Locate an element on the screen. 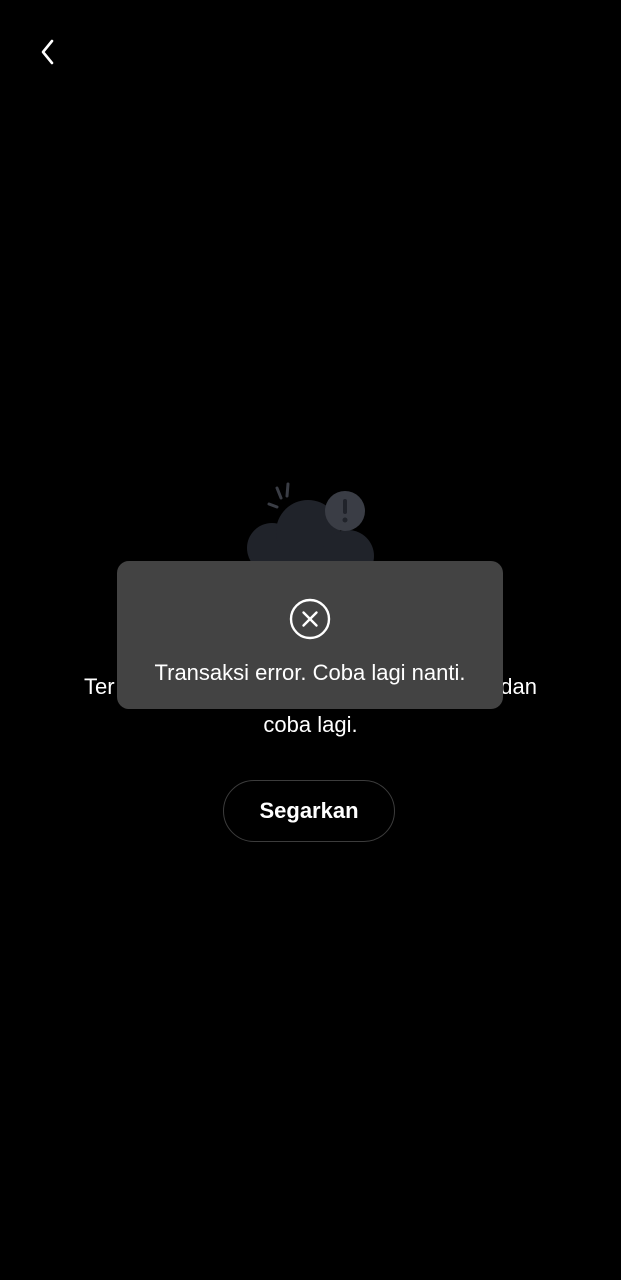 This screenshot has height=1280, width=621. chevron-left-icon is located at coordinates (47, 52).